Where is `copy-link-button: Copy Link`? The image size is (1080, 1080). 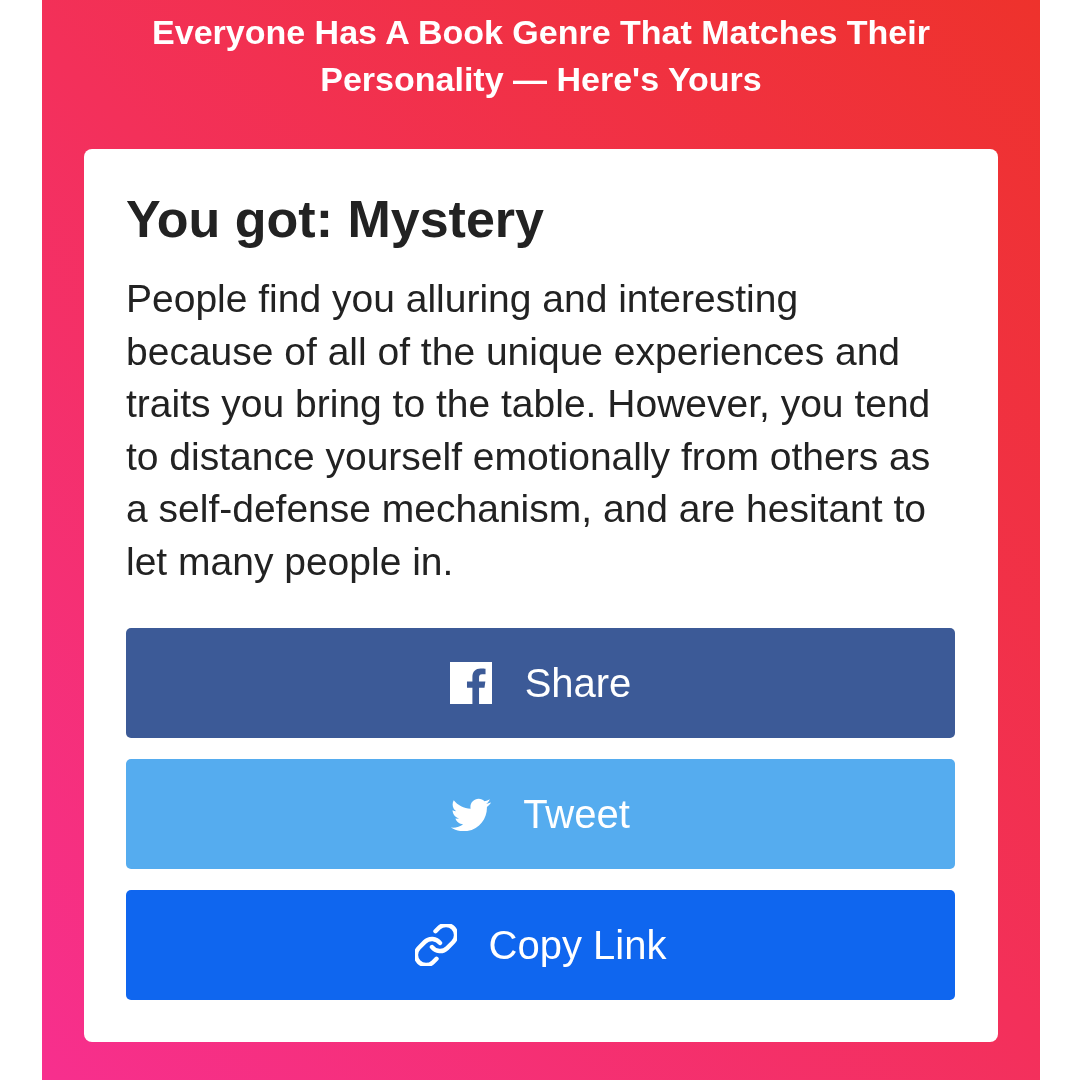
copy-link-button: Copy Link is located at coordinates (540, 945).